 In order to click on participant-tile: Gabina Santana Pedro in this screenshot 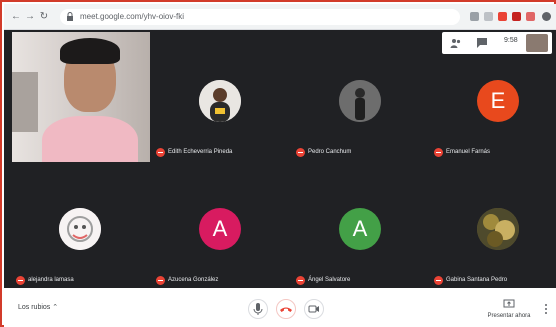, I will do `click(494, 228)`.